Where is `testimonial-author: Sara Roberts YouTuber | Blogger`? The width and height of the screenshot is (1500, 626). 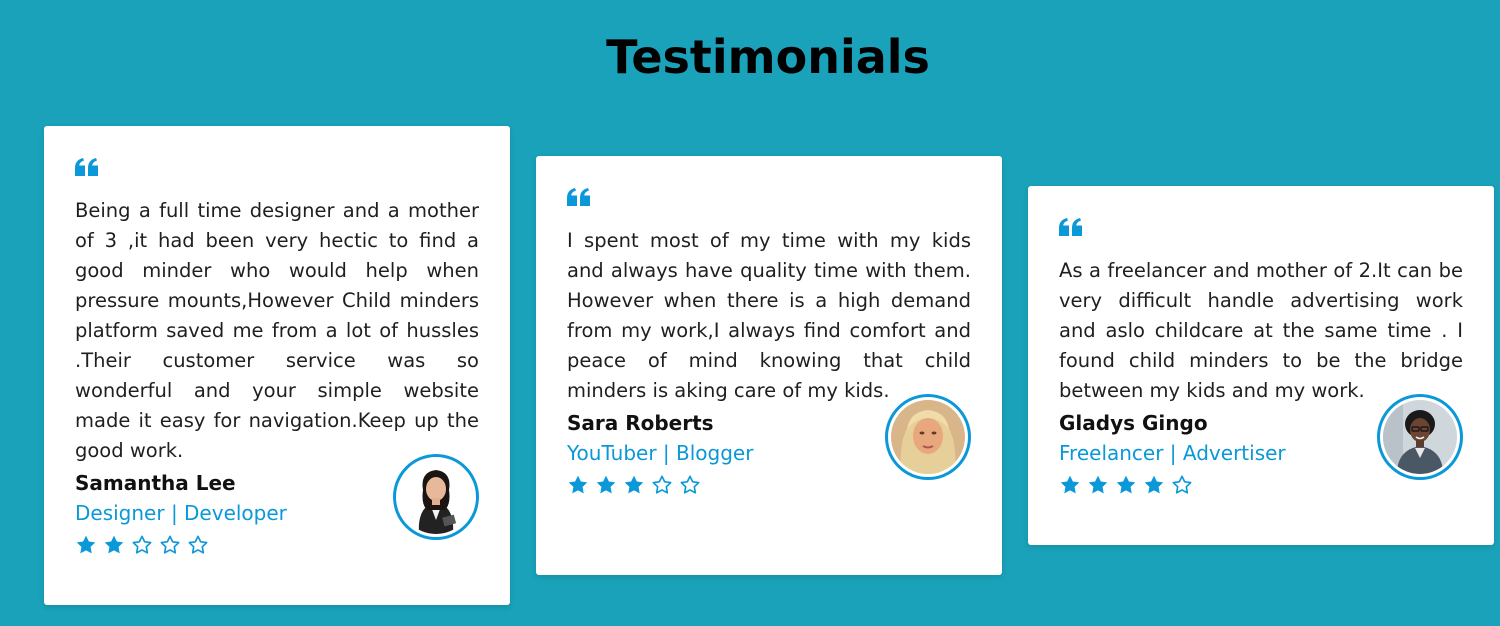 testimonial-author: Sara Roberts YouTuber | Blogger is located at coordinates (769, 446).